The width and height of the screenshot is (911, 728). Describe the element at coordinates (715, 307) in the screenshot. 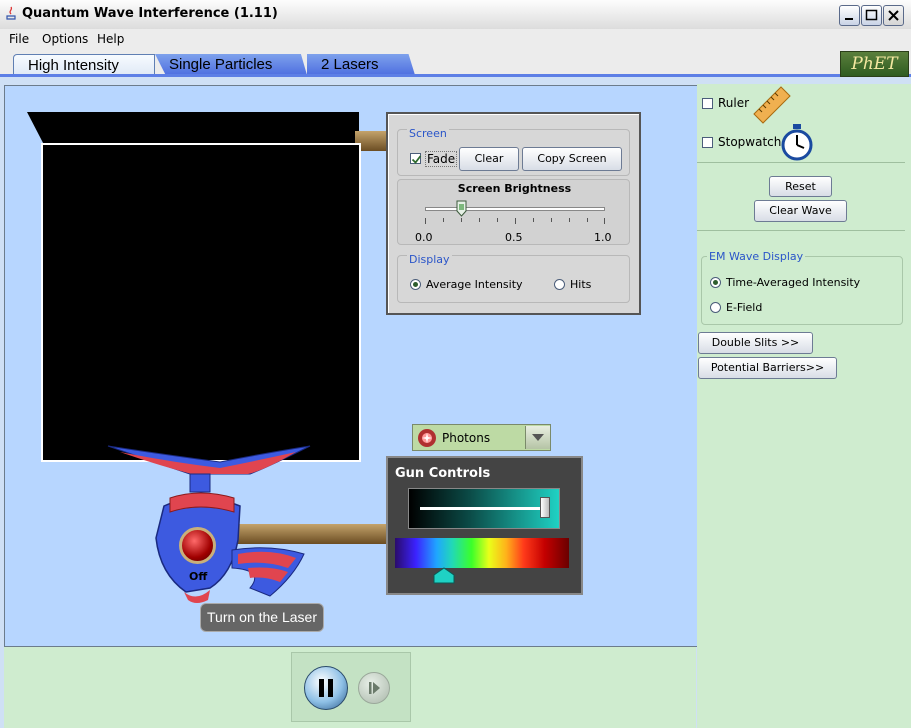

I see `e-field-radio` at that location.